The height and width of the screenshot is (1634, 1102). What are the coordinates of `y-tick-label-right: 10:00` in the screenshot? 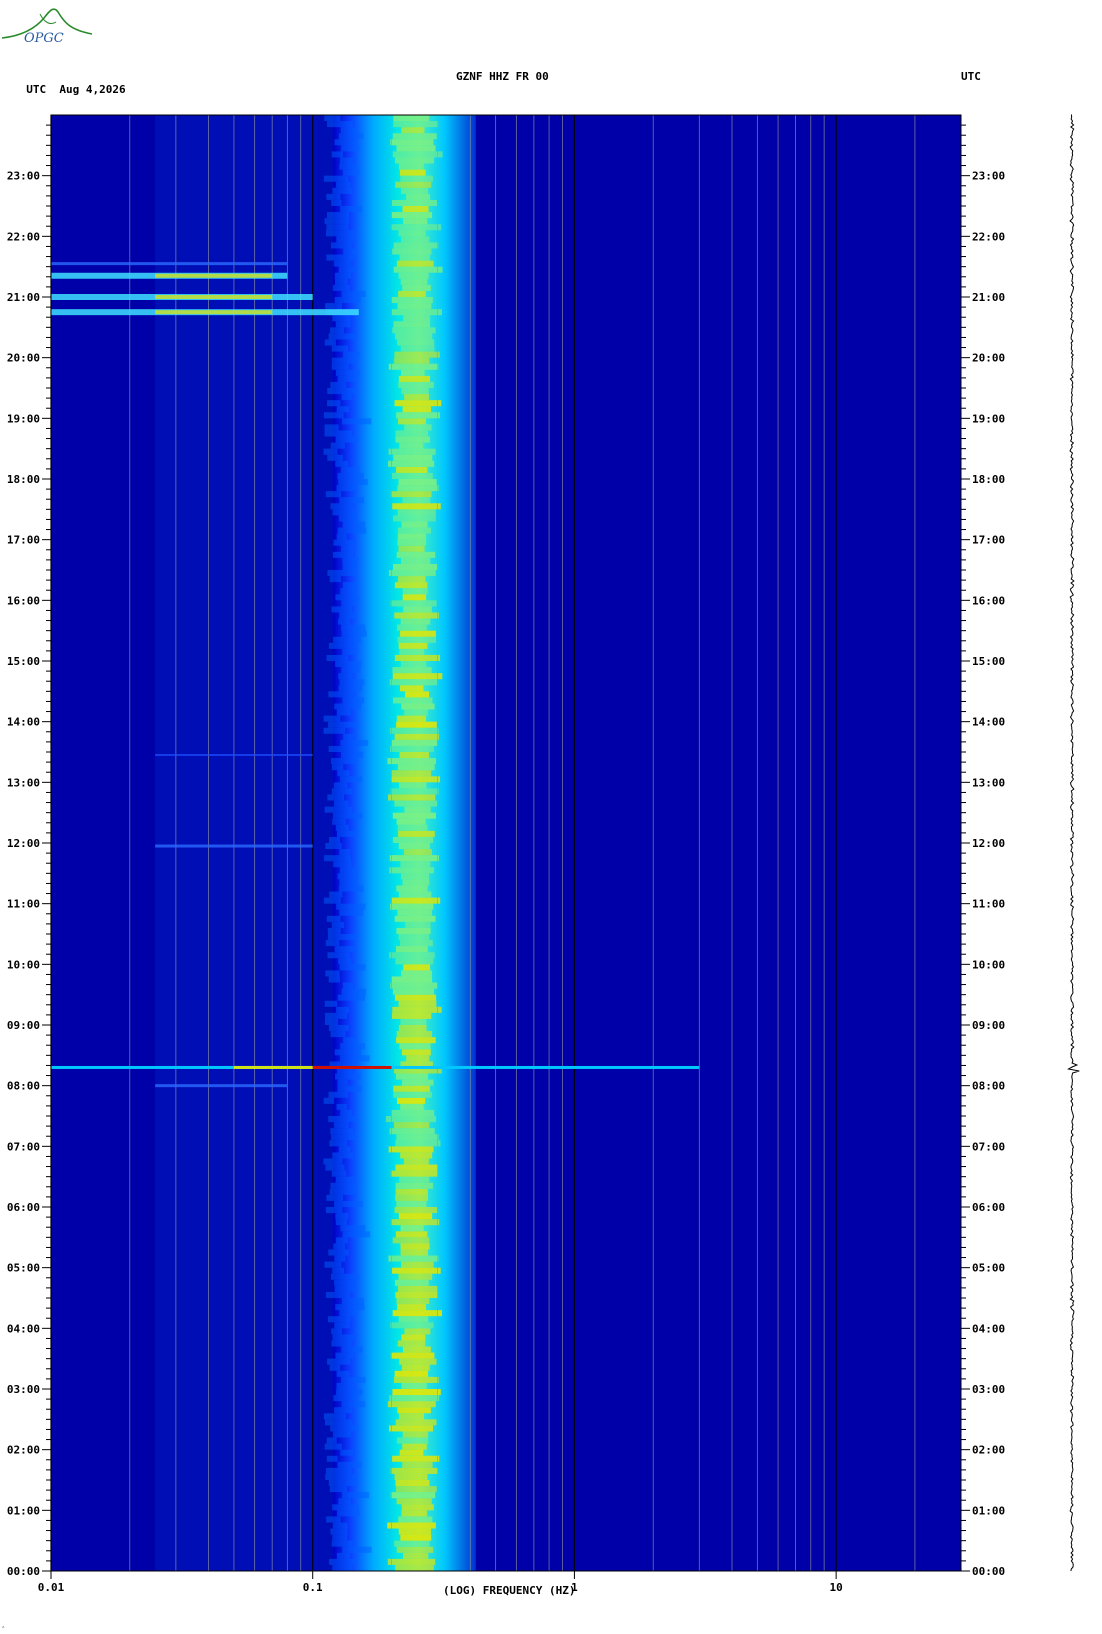 It's located at (988, 964).